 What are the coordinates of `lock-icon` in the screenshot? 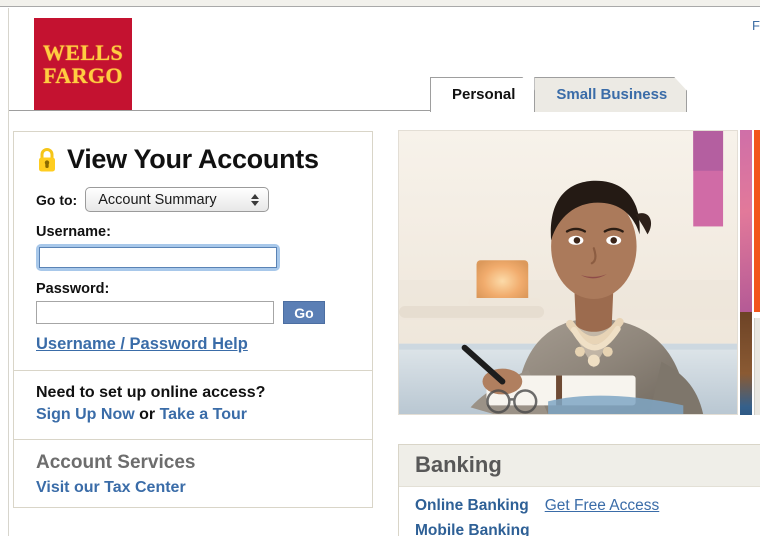 It's located at (47, 159).